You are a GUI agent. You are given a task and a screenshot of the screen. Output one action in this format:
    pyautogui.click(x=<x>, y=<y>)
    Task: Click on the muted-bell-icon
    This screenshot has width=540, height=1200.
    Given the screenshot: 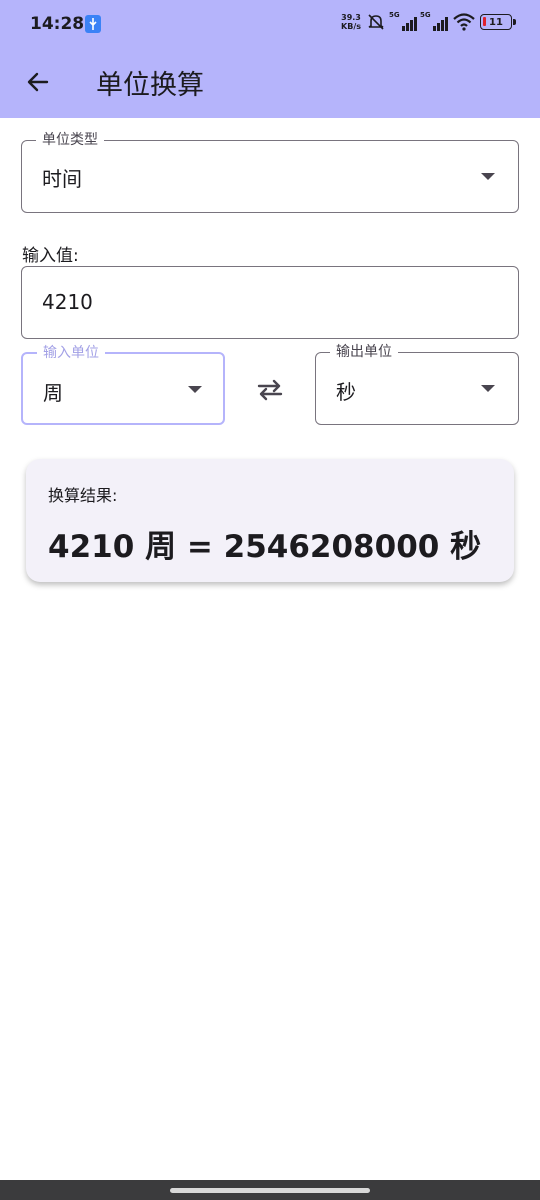 What is the action you would take?
    pyautogui.click(x=376, y=22)
    